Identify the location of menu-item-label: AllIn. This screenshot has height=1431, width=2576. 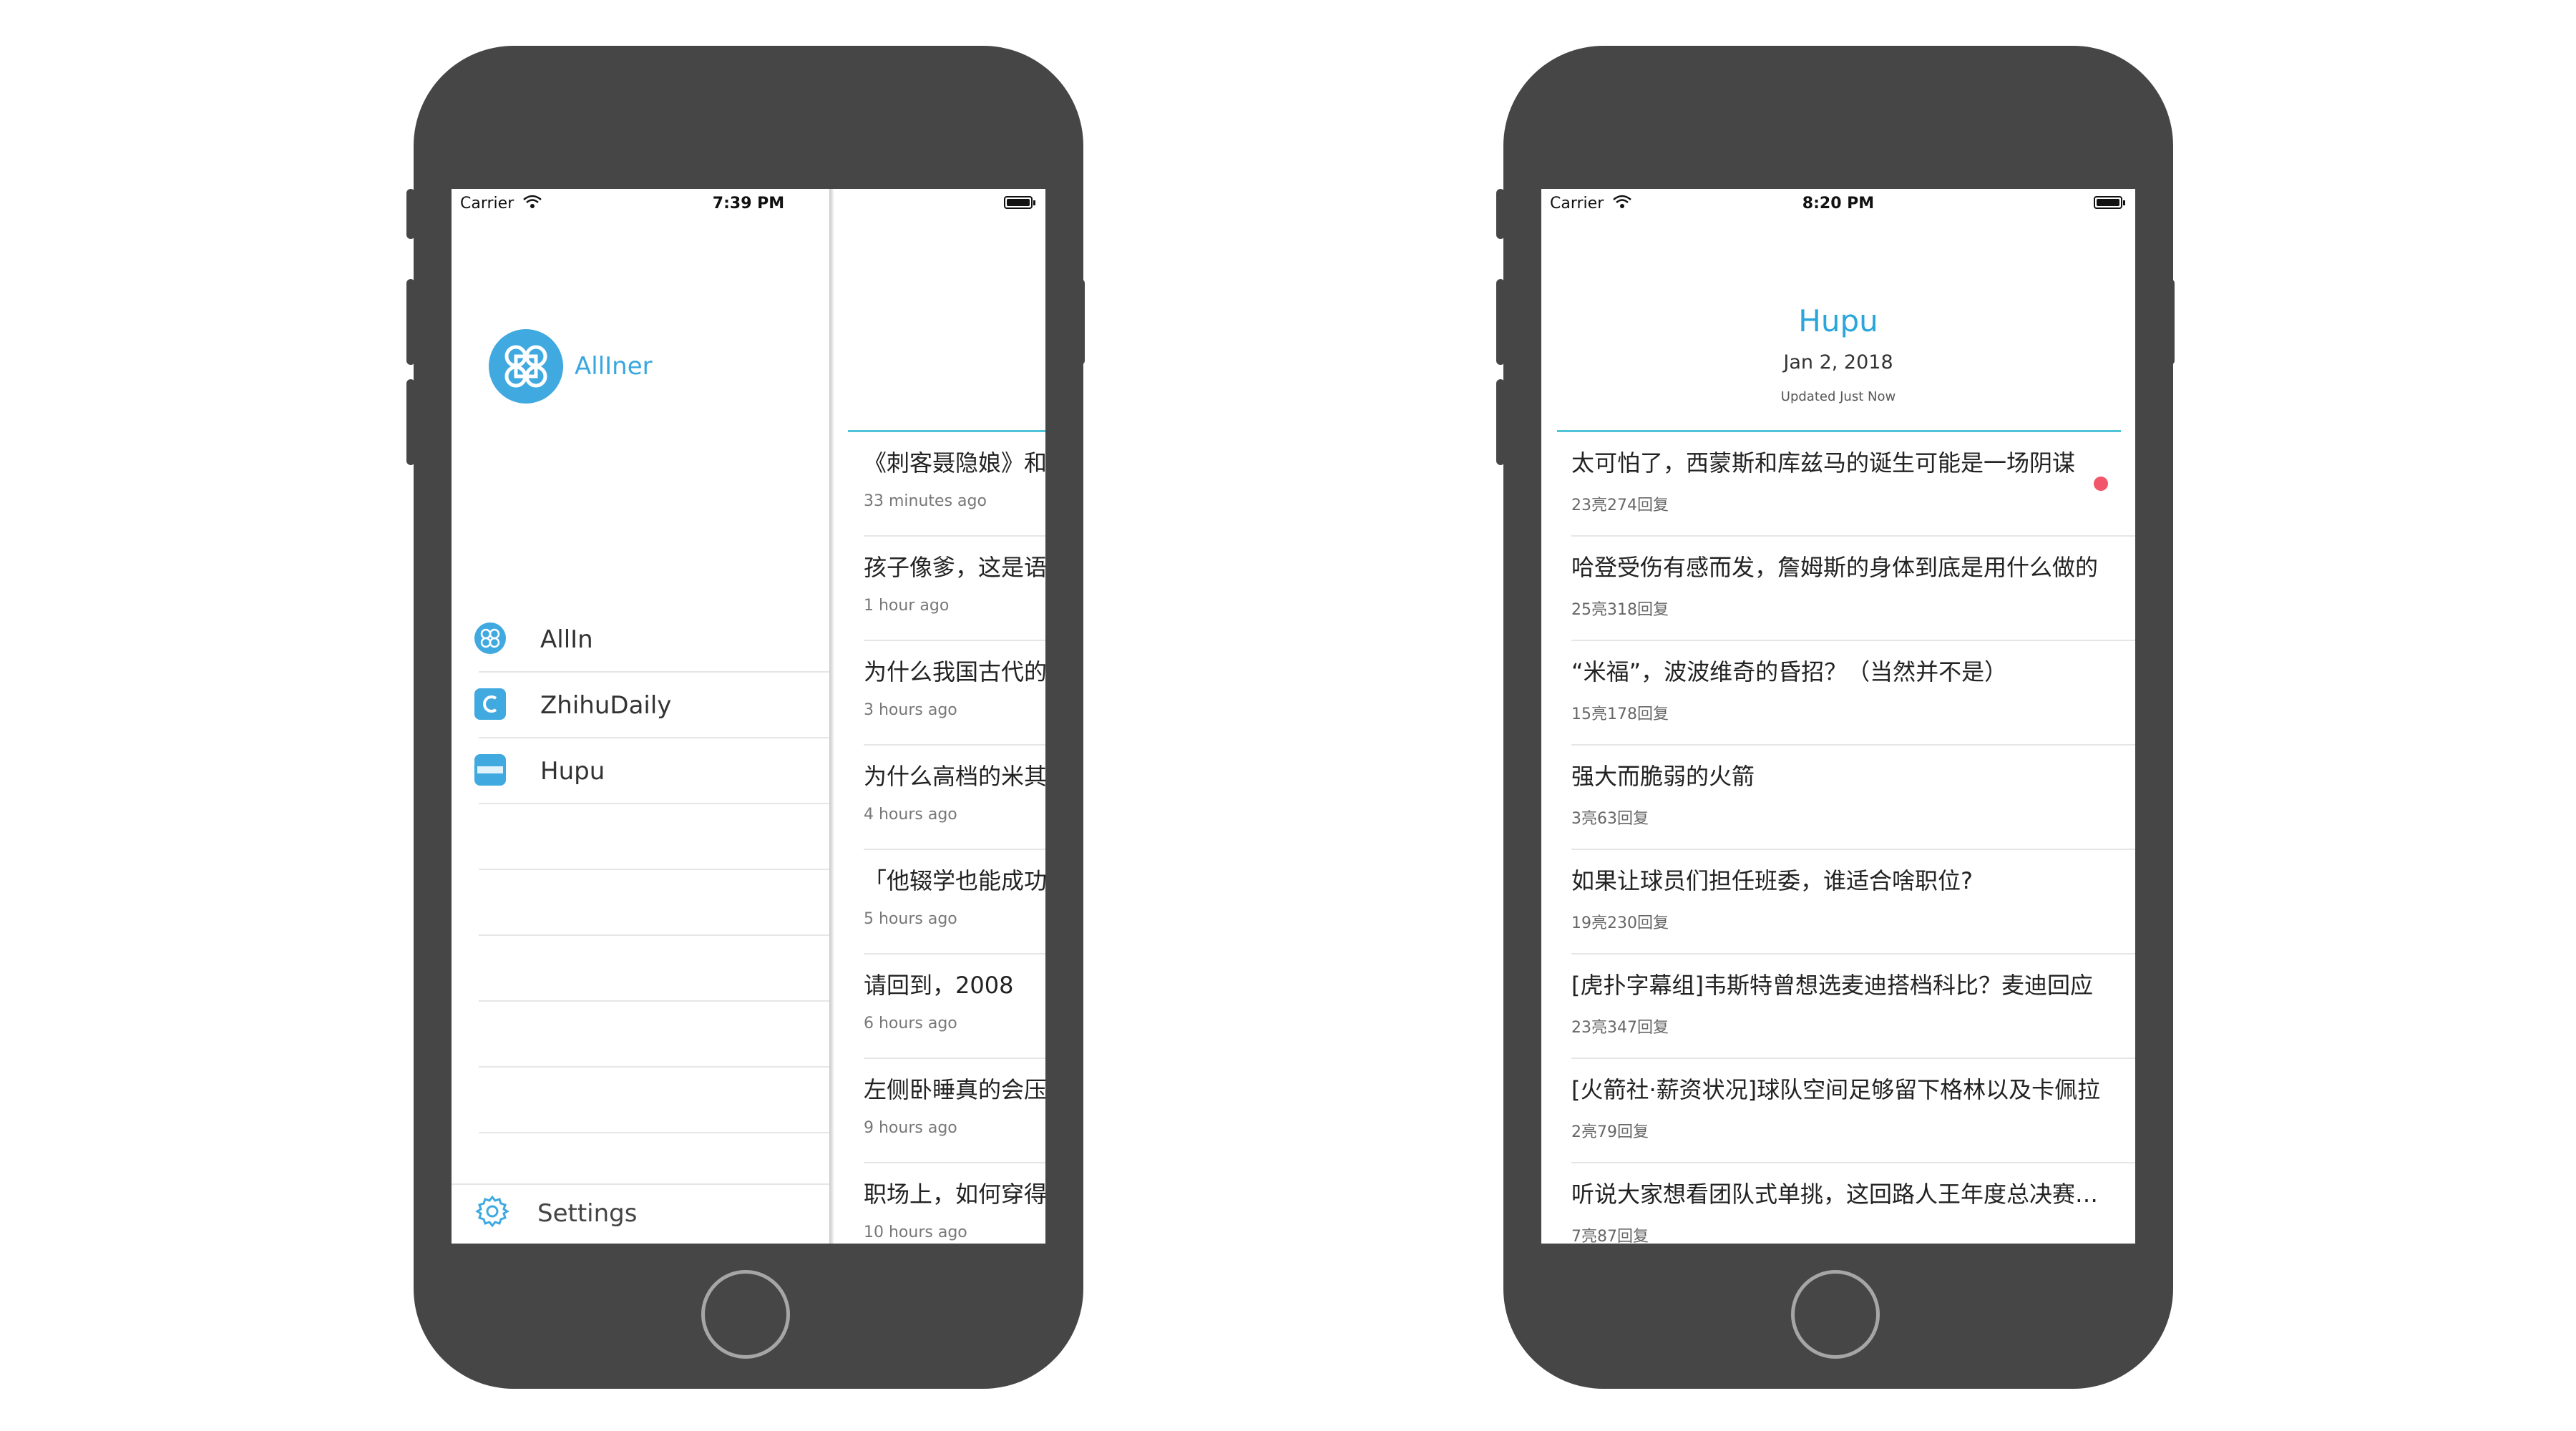
(566, 639).